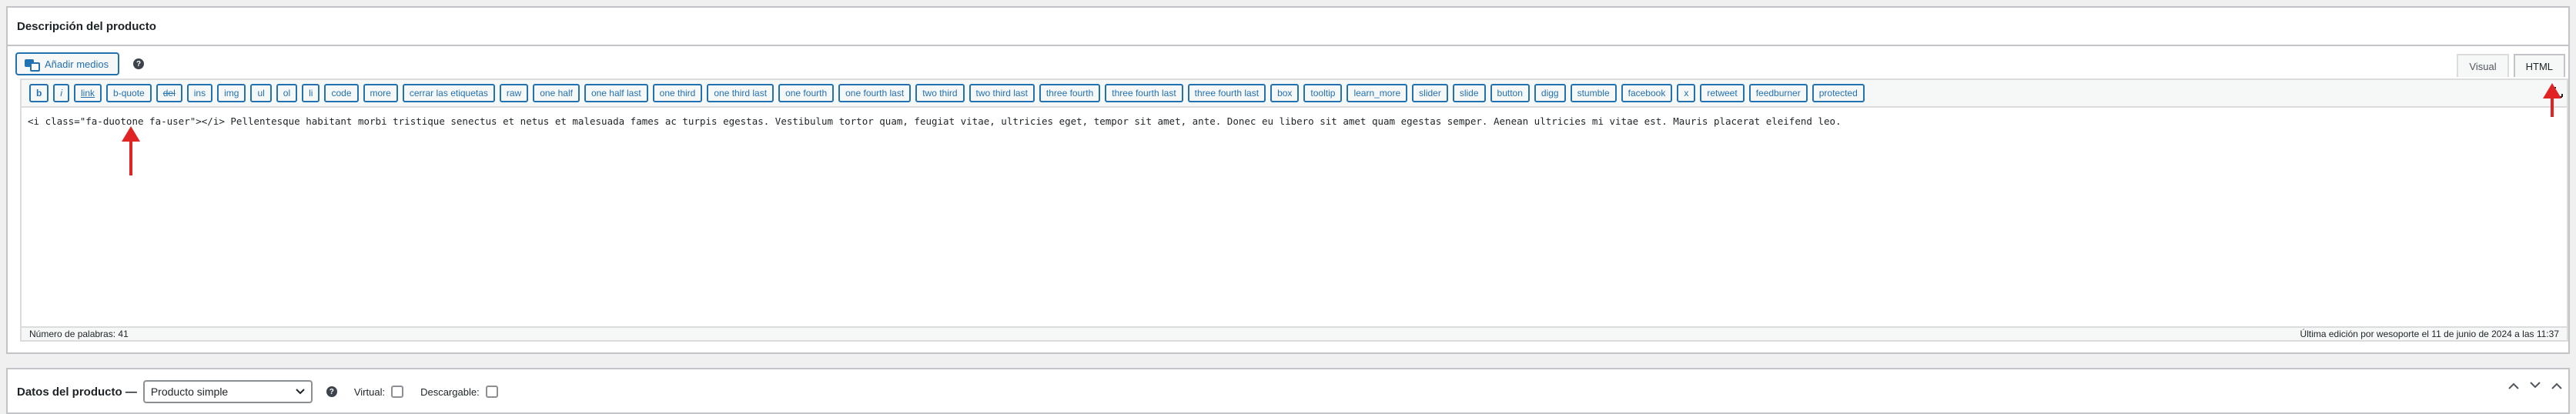 This screenshot has height=414, width=2576. I want to click on product-type-select: Producto simple, so click(228, 391).